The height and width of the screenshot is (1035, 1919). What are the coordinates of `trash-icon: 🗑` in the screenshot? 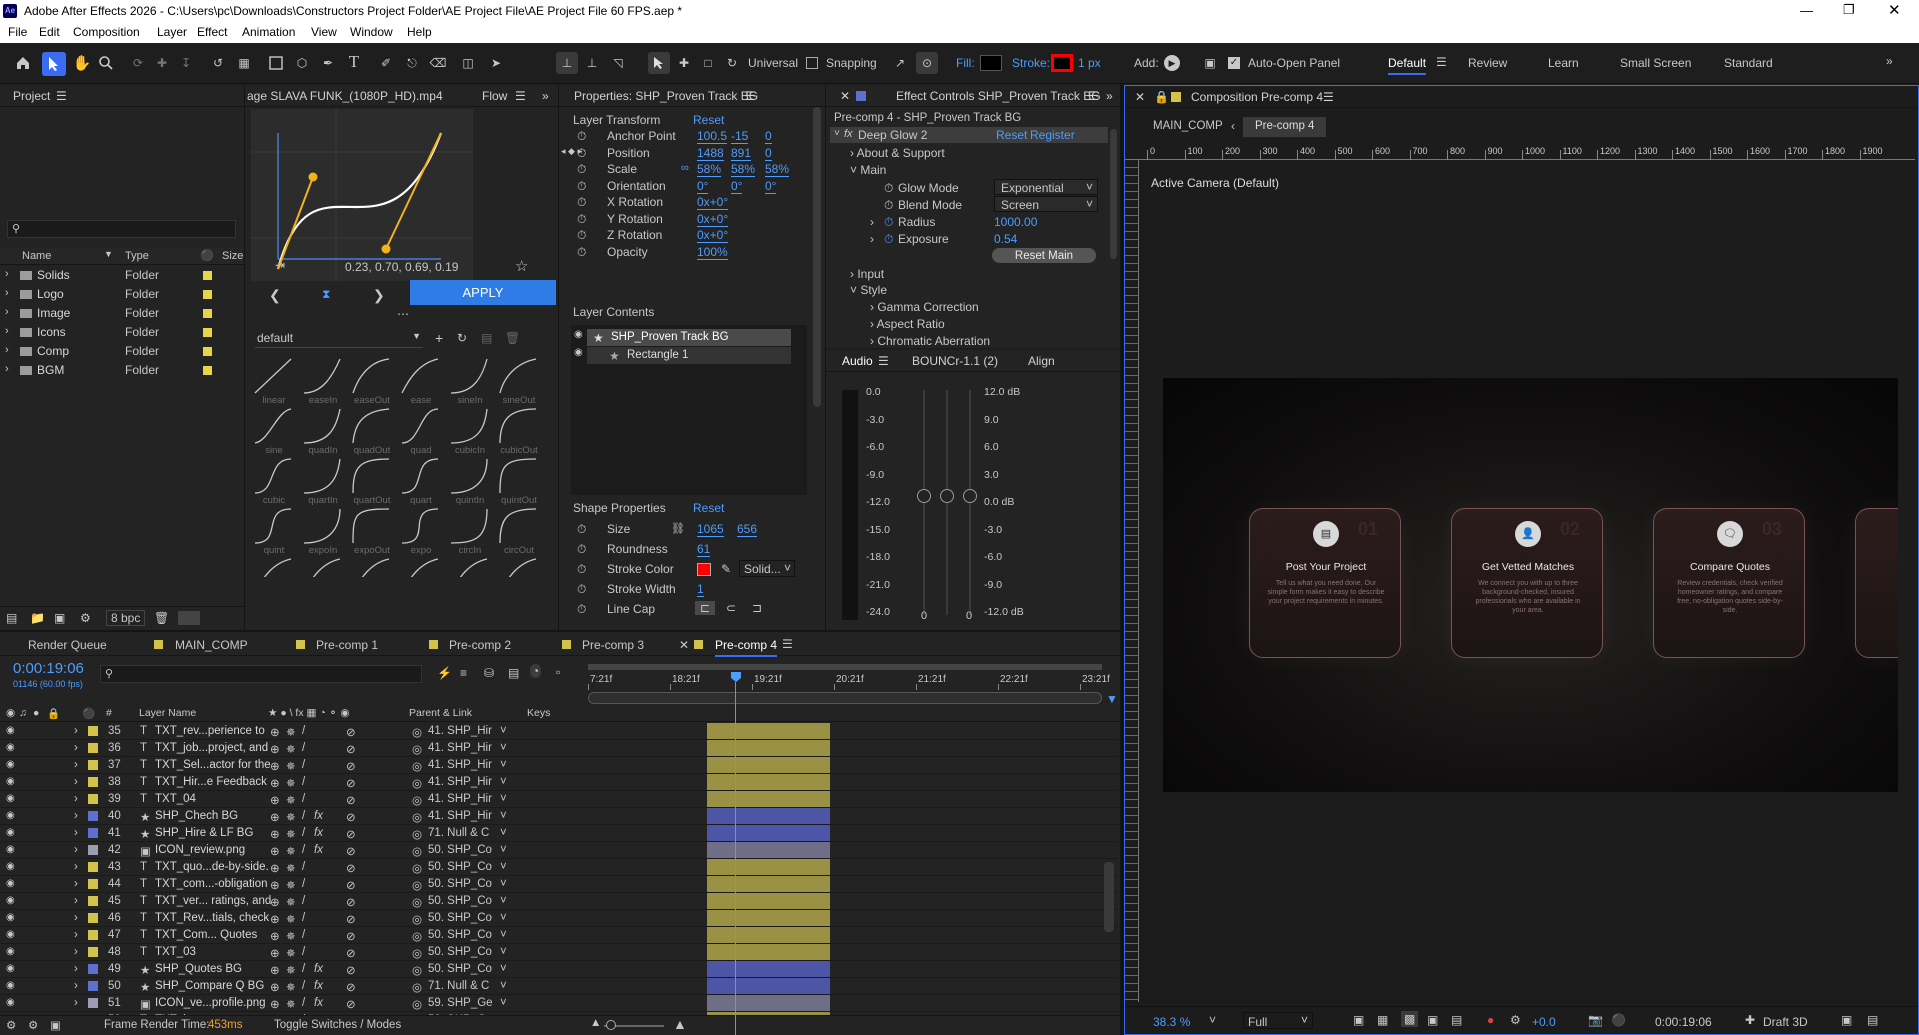 It's located at (161, 618).